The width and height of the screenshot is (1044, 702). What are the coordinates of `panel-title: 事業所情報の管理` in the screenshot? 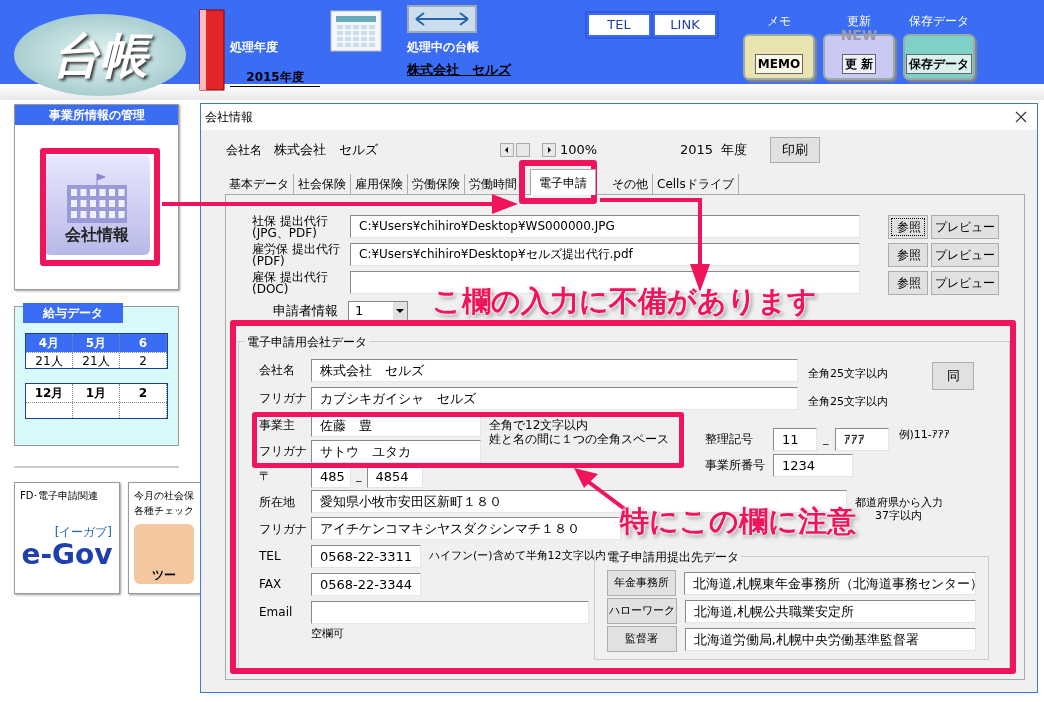 It's located at (96, 115).